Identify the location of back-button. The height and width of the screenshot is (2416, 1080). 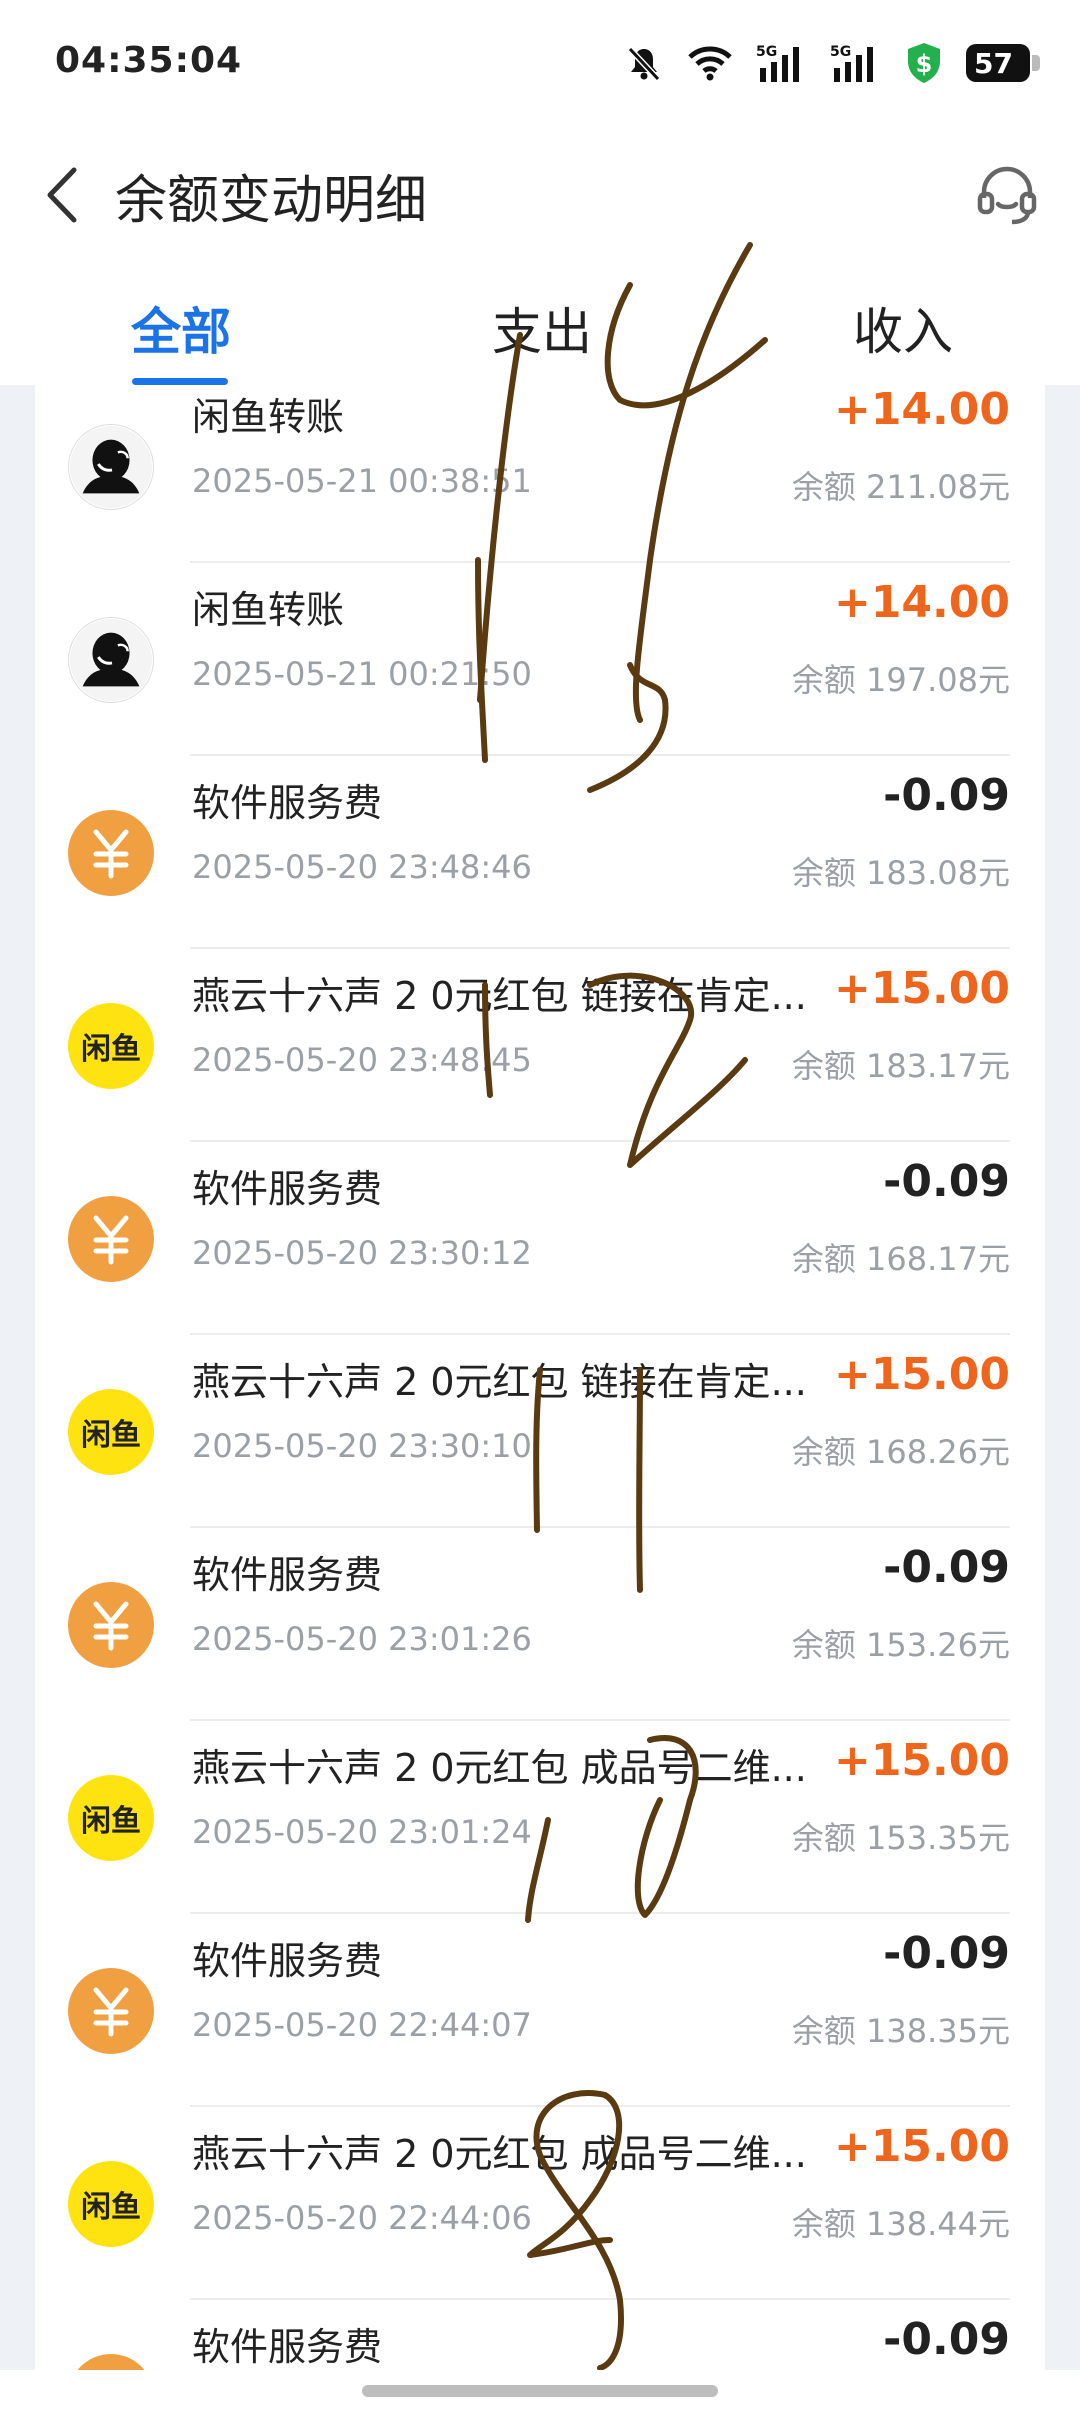
(67, 195).